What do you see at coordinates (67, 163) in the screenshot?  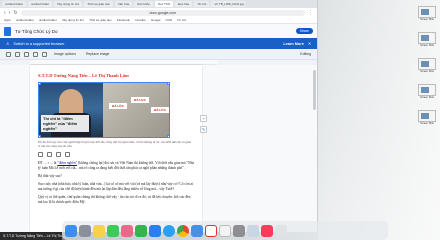 I see `inline-link: "điểm nghẽn"` at bounding box center [67, 163].